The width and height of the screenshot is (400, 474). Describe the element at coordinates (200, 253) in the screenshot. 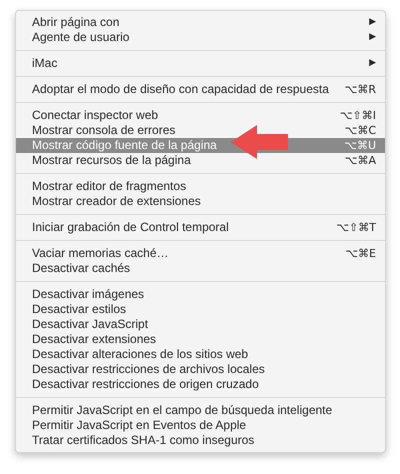

I see `menu-item: Vaciar memorias caché… ⌥⌘E` at that location.